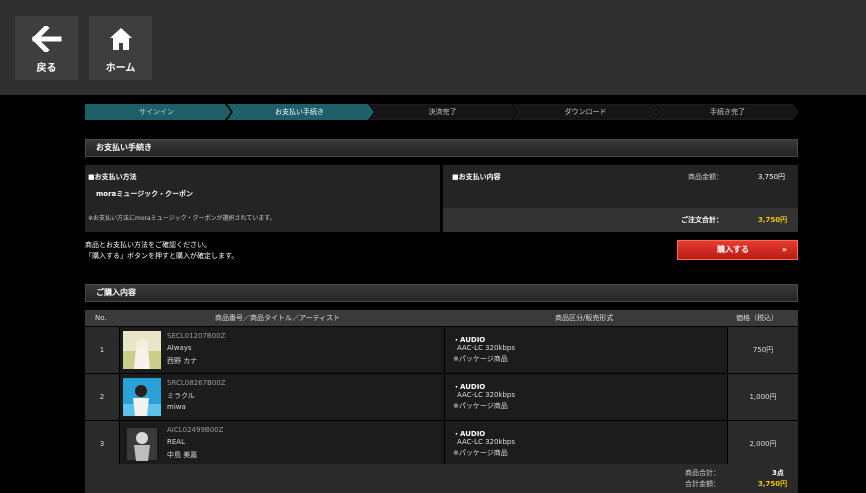  I want to click on cart-section-title: ご購入内容, so click(441, 293).